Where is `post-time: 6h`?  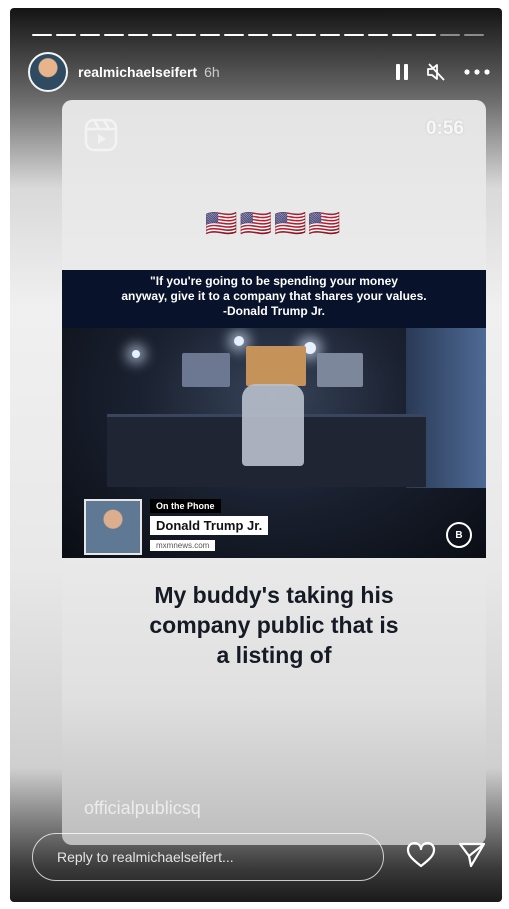
post-time: 6h is located at coordinates (212, 72).